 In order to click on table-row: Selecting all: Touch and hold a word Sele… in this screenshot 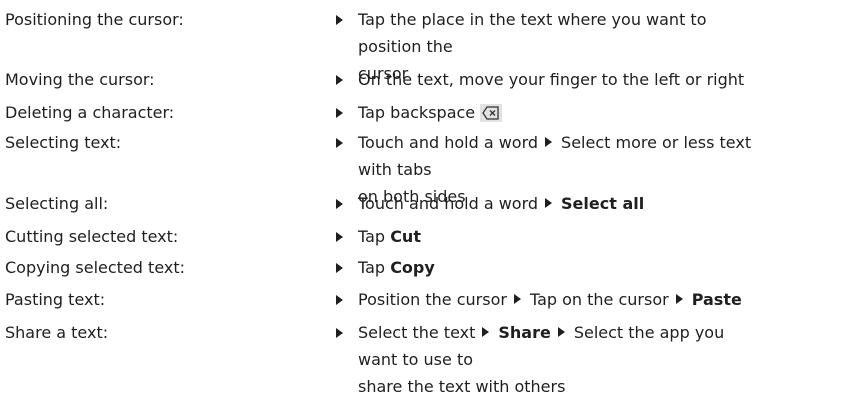, I will do `click(423, 206)`.